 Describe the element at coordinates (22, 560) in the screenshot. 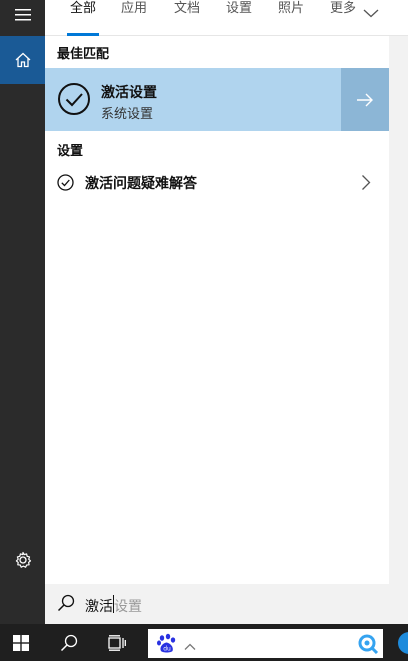

I see `settings-gear-icon` at that location.